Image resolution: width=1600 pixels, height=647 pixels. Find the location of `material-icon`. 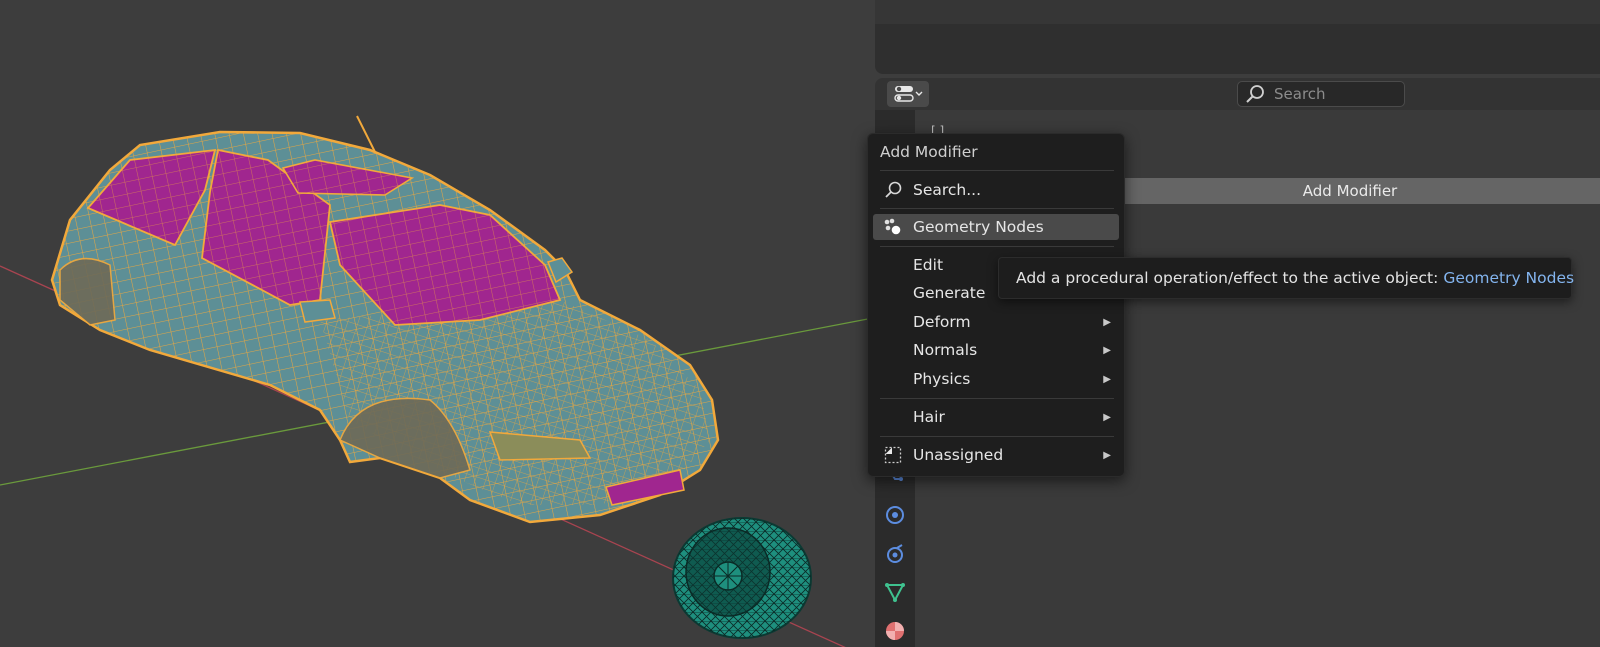

material-icon is located at coordinates (895, 631).